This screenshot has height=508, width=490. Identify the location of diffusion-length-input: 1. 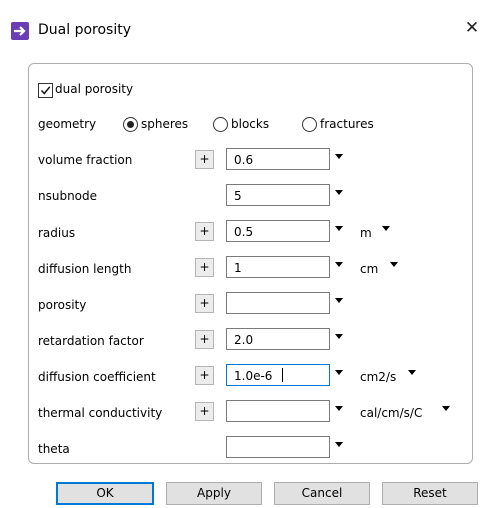
(278, 267).